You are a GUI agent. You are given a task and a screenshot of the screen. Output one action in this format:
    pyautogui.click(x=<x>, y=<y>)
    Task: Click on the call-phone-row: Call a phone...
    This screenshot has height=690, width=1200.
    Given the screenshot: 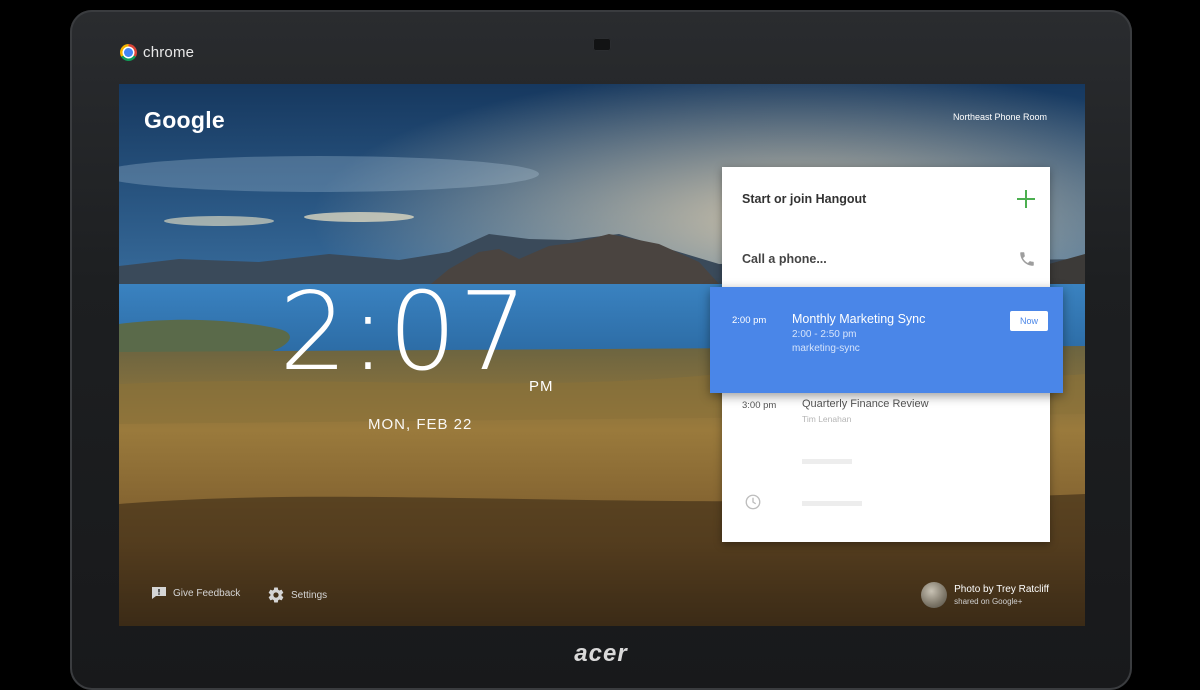 What is the action you would take?
    pyautogui.click(x=886, y=259)
    